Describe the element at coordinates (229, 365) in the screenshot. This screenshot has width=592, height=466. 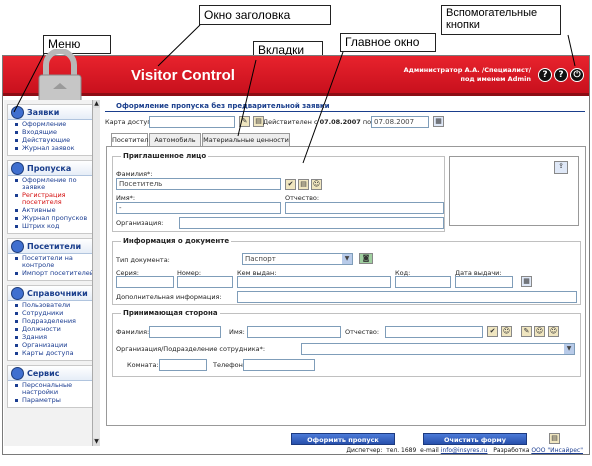
I see `phone-label: Телефон:` at that location.